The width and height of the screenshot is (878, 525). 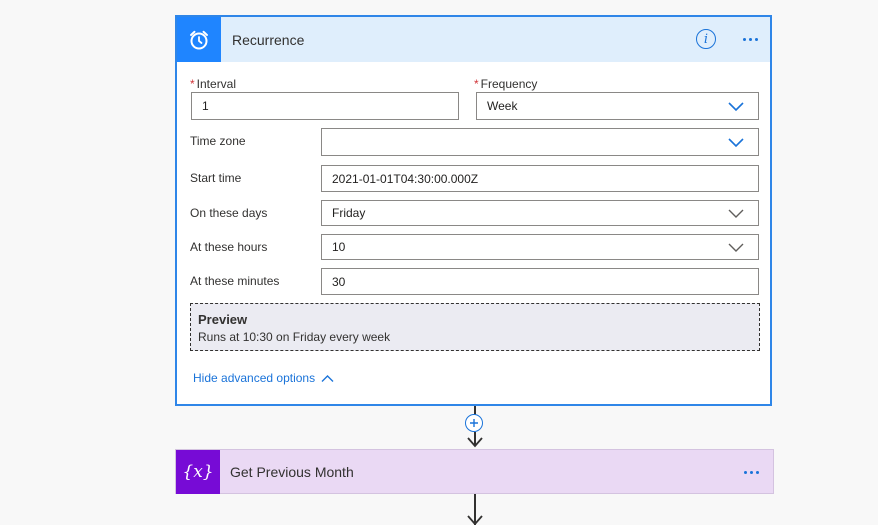 I want to click on start-time-label: Start time, so click(x=216, y=178).